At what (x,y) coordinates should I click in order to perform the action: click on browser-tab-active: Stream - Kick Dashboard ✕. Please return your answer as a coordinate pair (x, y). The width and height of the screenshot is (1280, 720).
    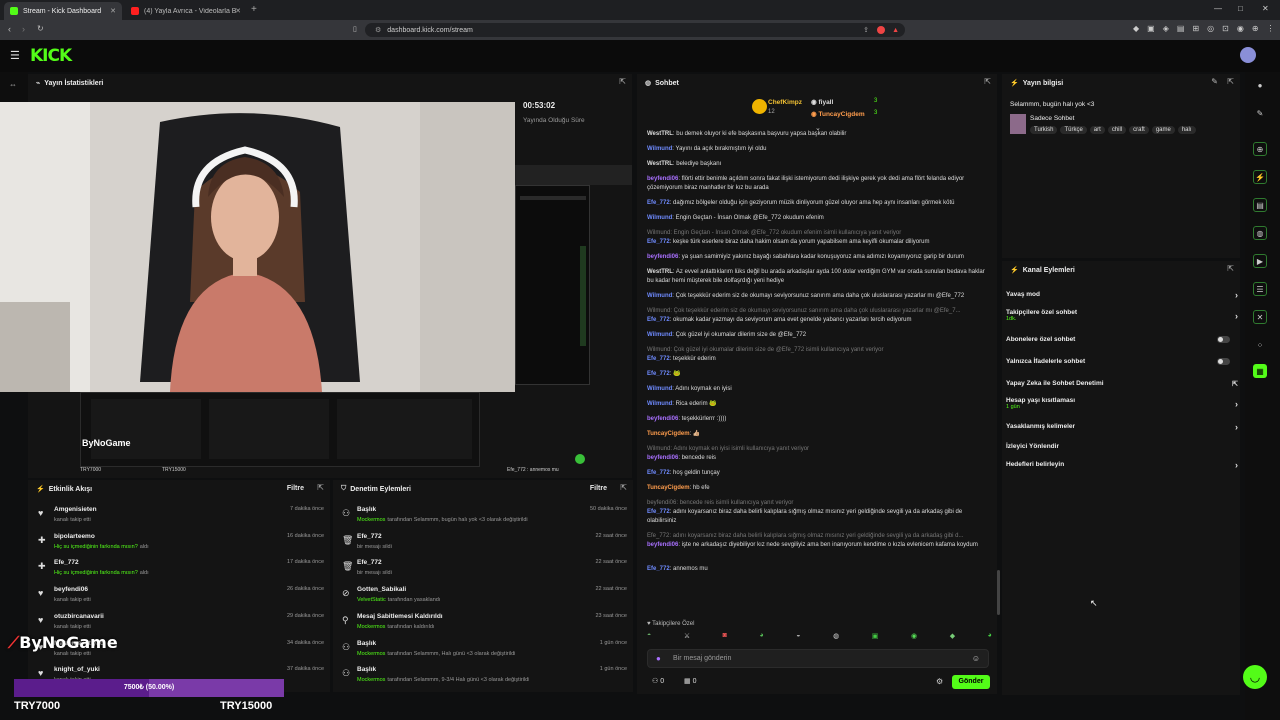
    Looking at the image, I should click on (63, 11).